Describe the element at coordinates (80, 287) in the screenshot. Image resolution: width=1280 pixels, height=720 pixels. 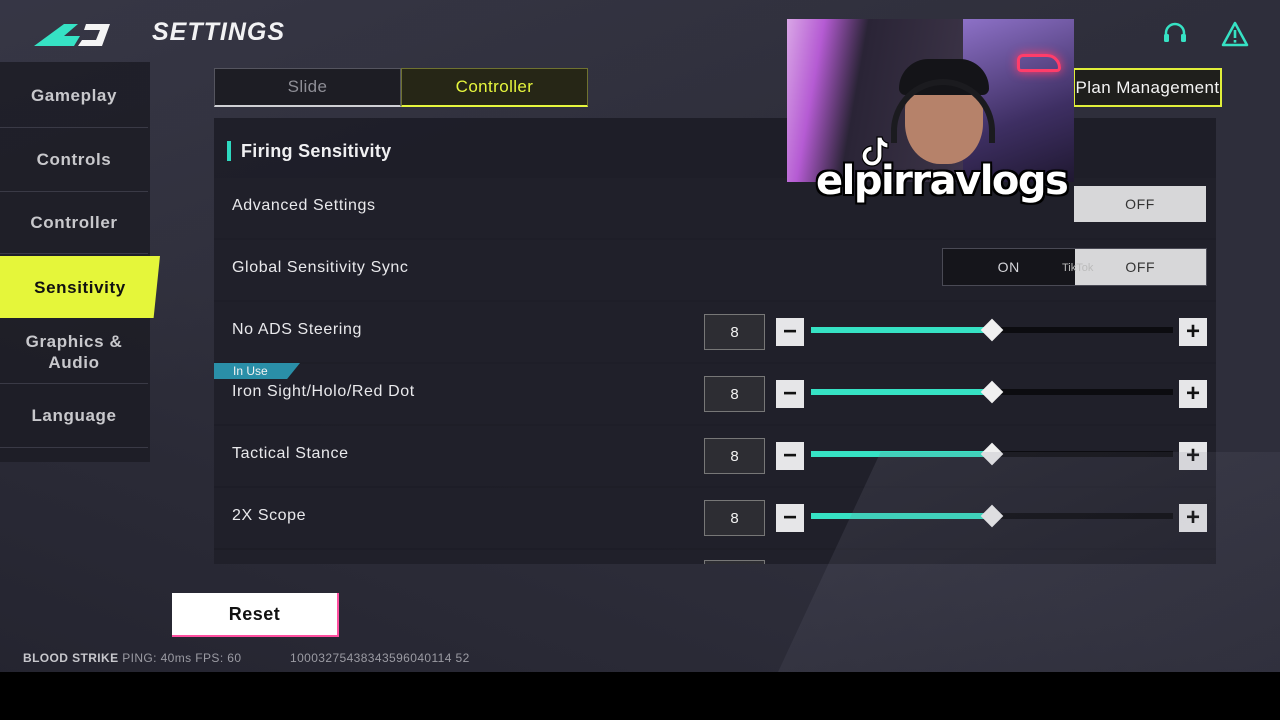
I see `sidebar-item-sensitivity: Sensitivity` at that location.